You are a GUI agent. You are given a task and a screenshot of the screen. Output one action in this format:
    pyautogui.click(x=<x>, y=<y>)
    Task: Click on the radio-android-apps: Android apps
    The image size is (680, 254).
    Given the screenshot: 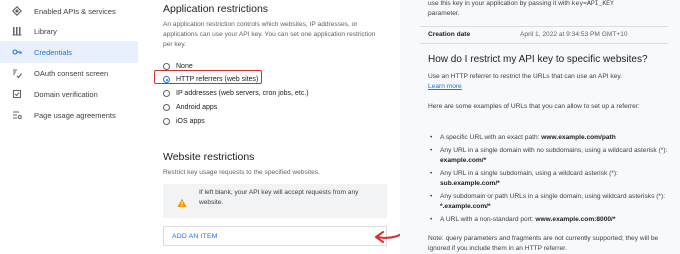 What is the action you would take?
    pyautogui.click(x=190, y=107)
    